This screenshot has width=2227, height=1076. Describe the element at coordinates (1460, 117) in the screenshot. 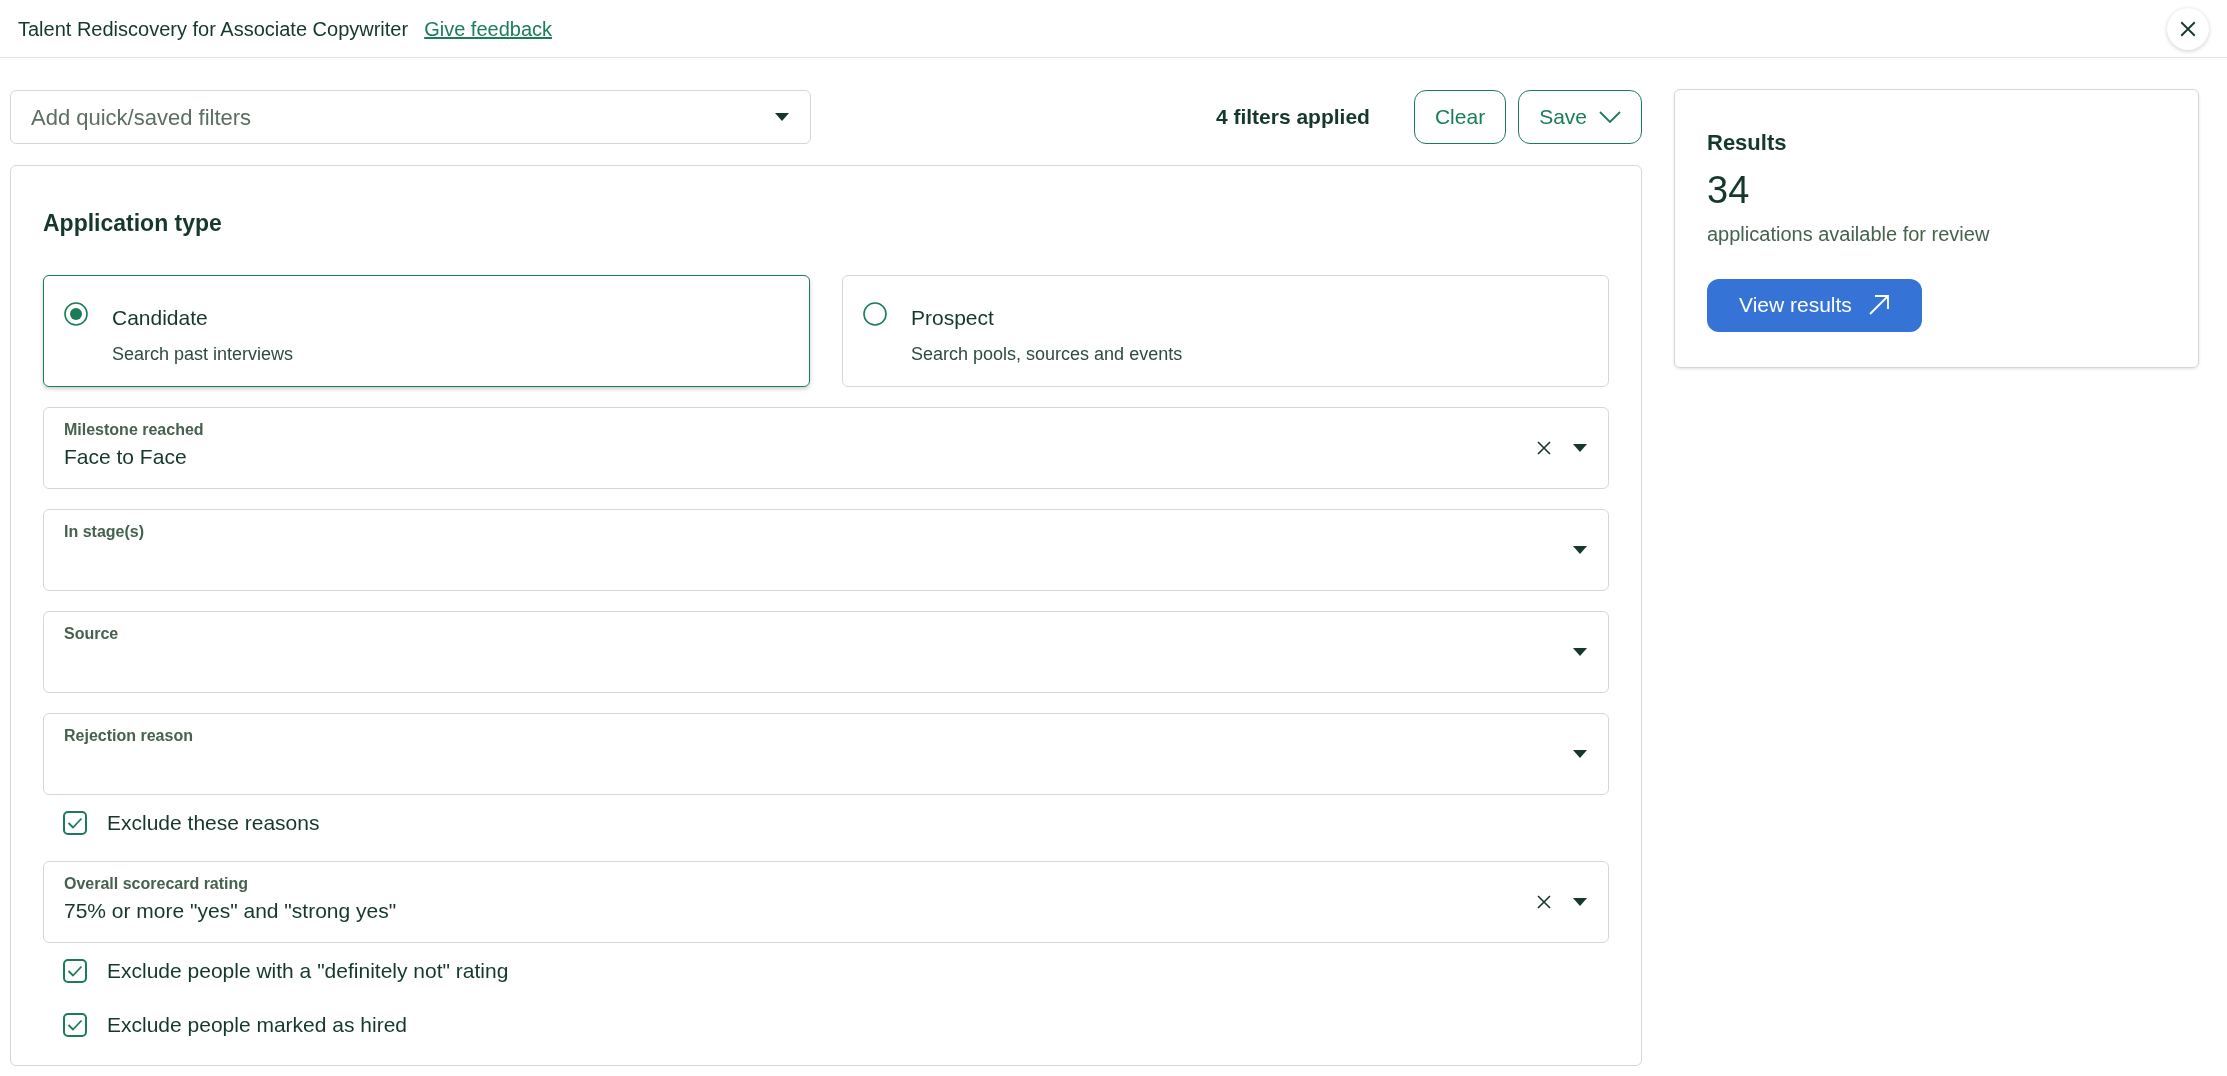

I see `clear-button: Clear` at that location.